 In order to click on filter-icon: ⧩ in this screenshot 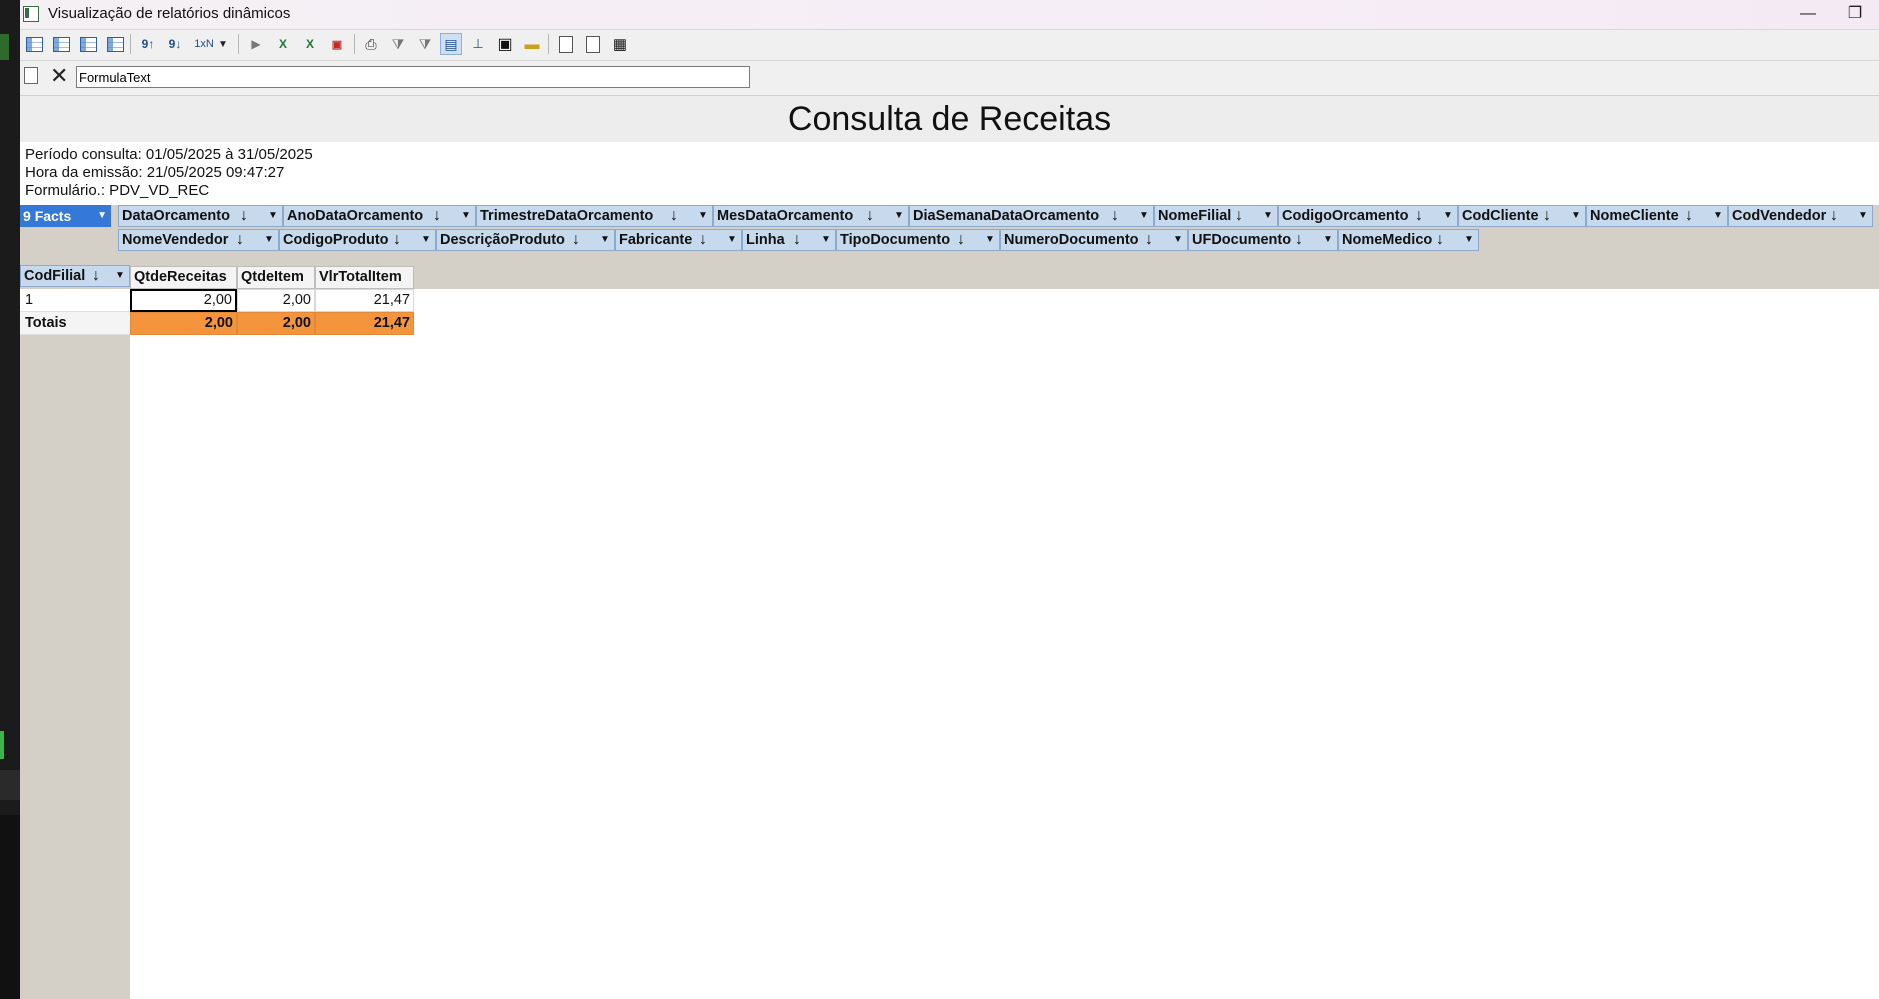, I will do `click(398, 44)`.